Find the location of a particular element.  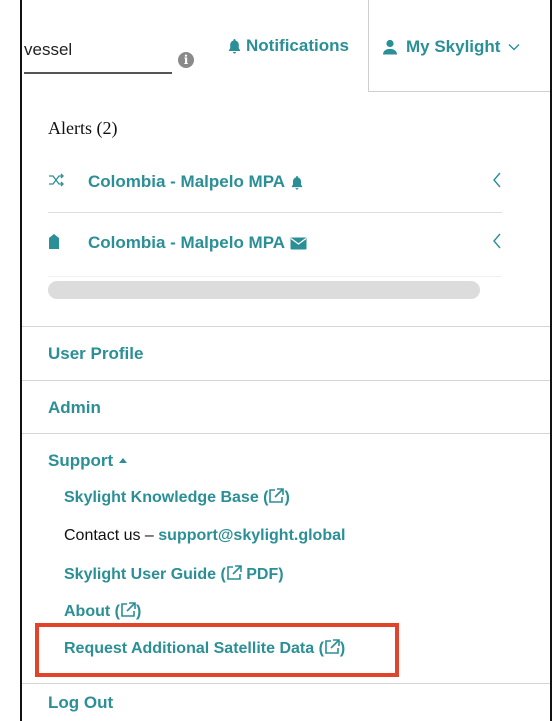

search-field is located at coordinates (98, 53).